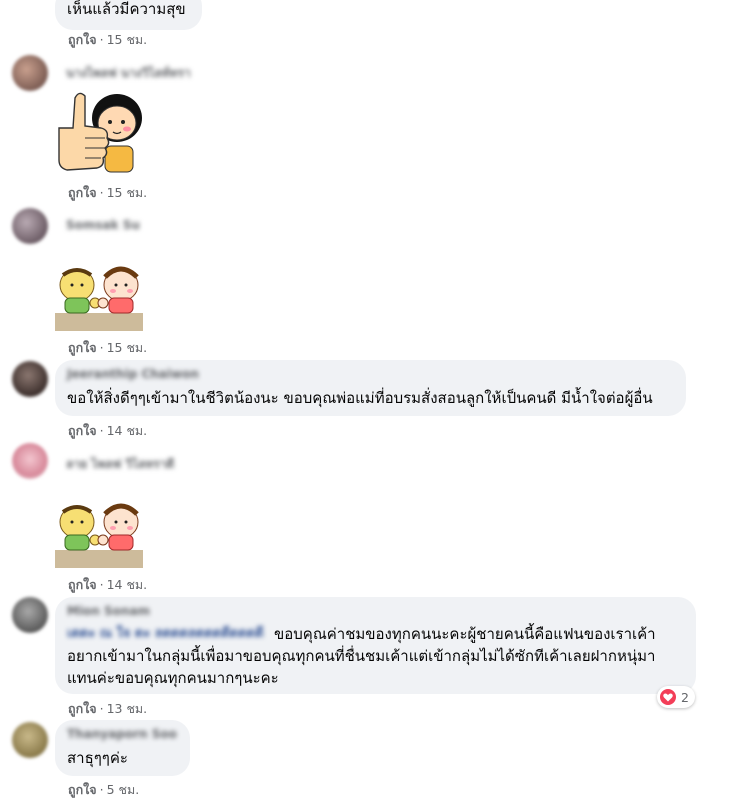 The image size is (734, 801). I want to click on comment-bubble: เห็นแล้วมีความสุข, so click(128, 15).